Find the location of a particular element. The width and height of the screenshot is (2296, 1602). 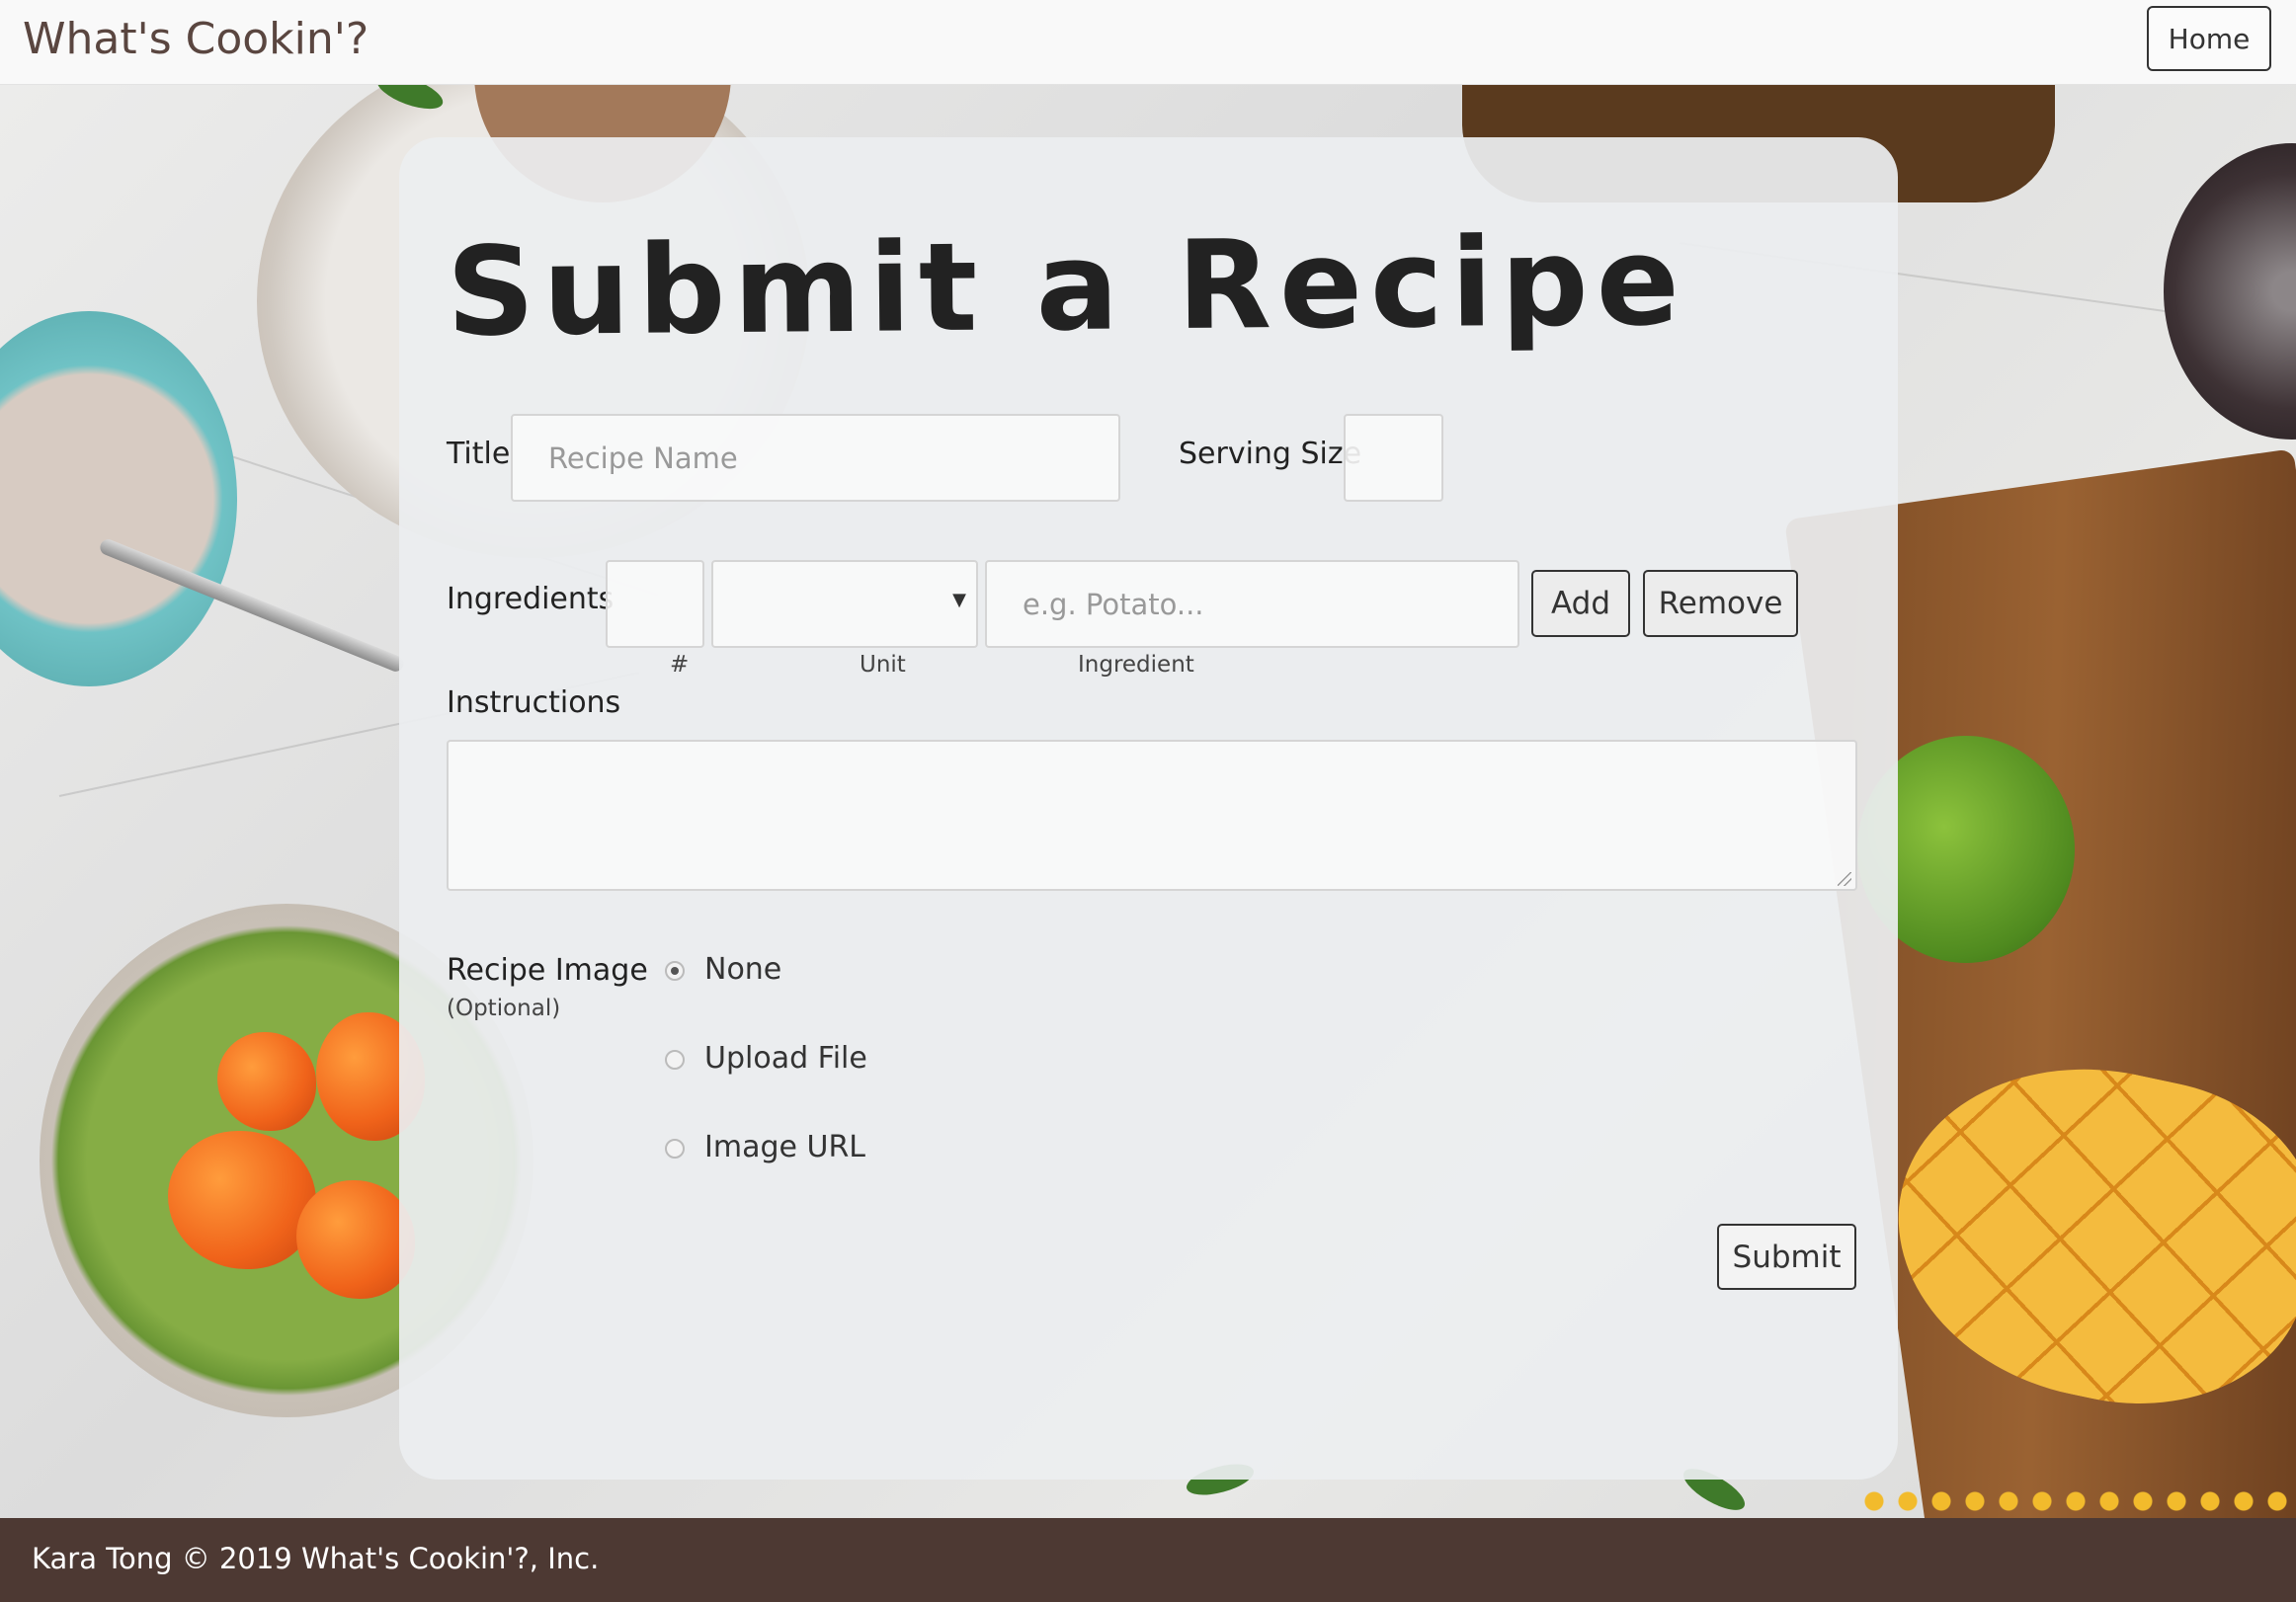

ingredients-label: Ingredients is located at coordinates (531, 599).